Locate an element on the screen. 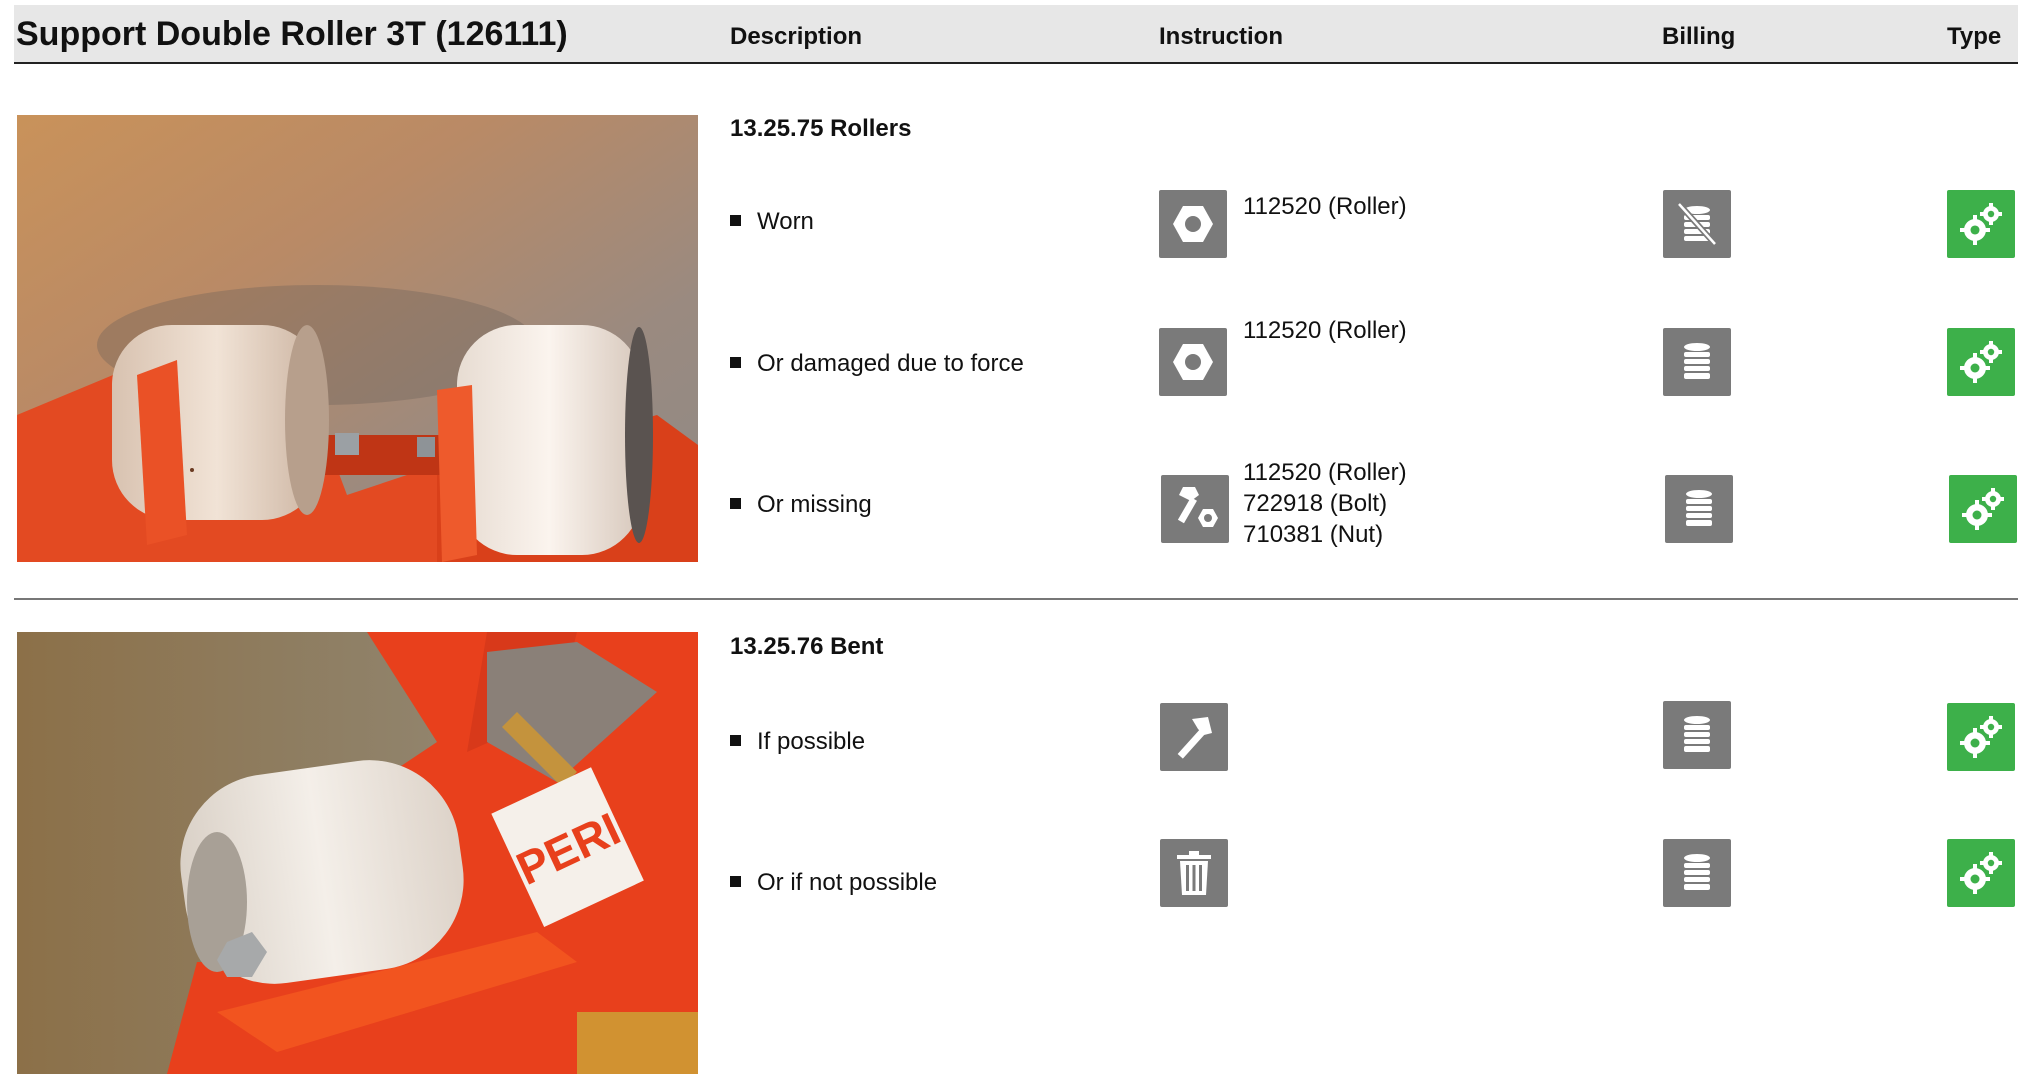  column-header-type: Type is located at coordinates (1974, 36).